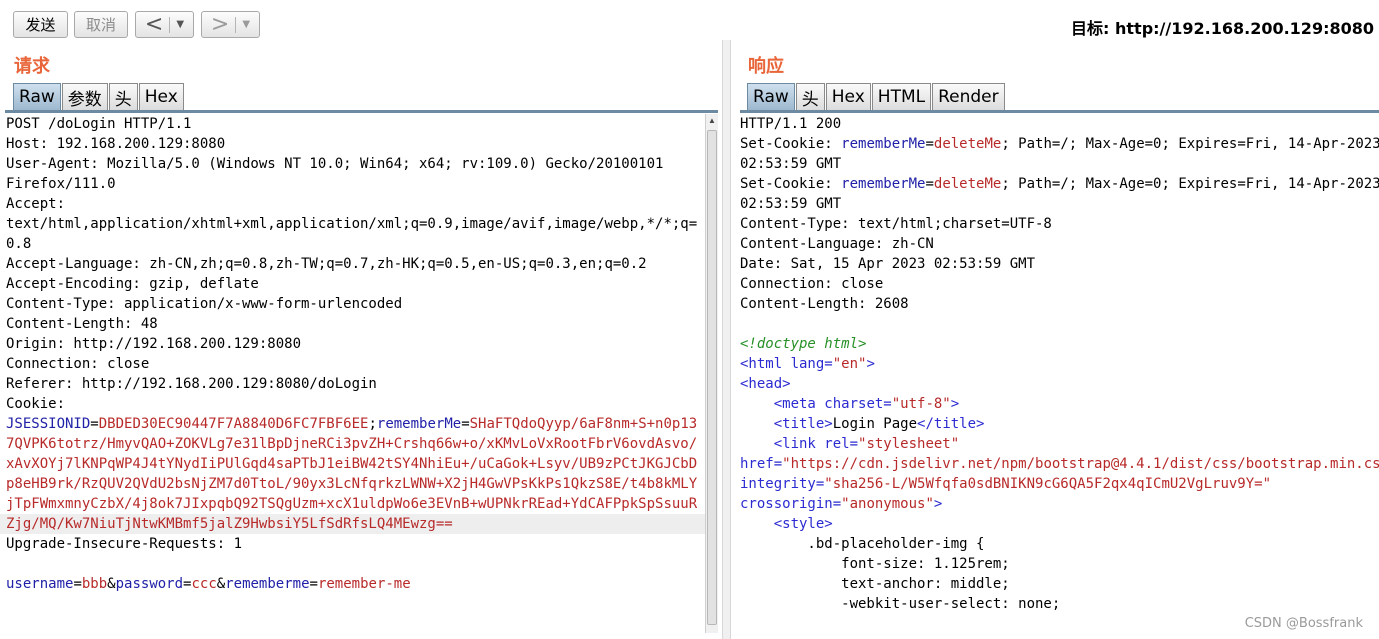  What do you see at coordinates (124, 544) in the screenshot?
I see `request-line: Upgrade-Insecure-Requests: 1` at bounding box center [124, 544].